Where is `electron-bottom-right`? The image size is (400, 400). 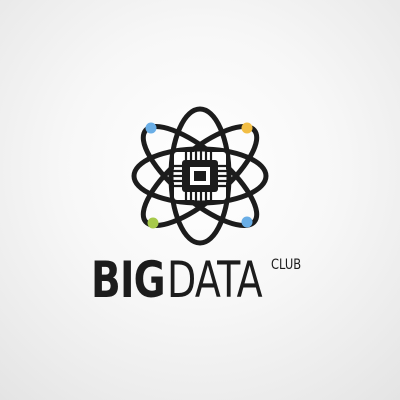
electron-bottom-right is located at coordinates (247, 222).